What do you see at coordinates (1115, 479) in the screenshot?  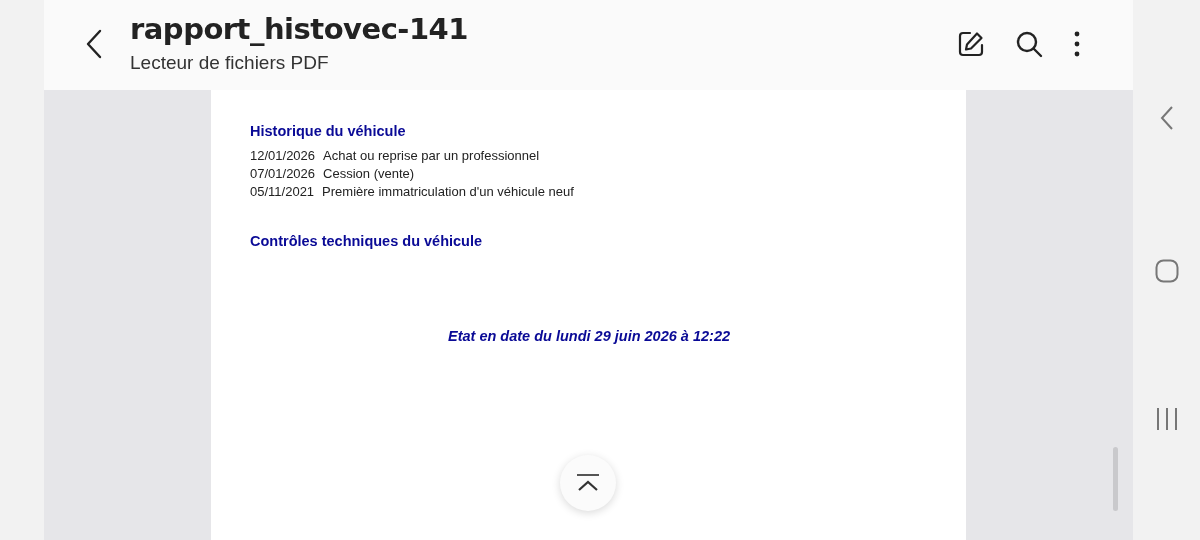 I see `scrollbar` at bounding box center [1115, 479].